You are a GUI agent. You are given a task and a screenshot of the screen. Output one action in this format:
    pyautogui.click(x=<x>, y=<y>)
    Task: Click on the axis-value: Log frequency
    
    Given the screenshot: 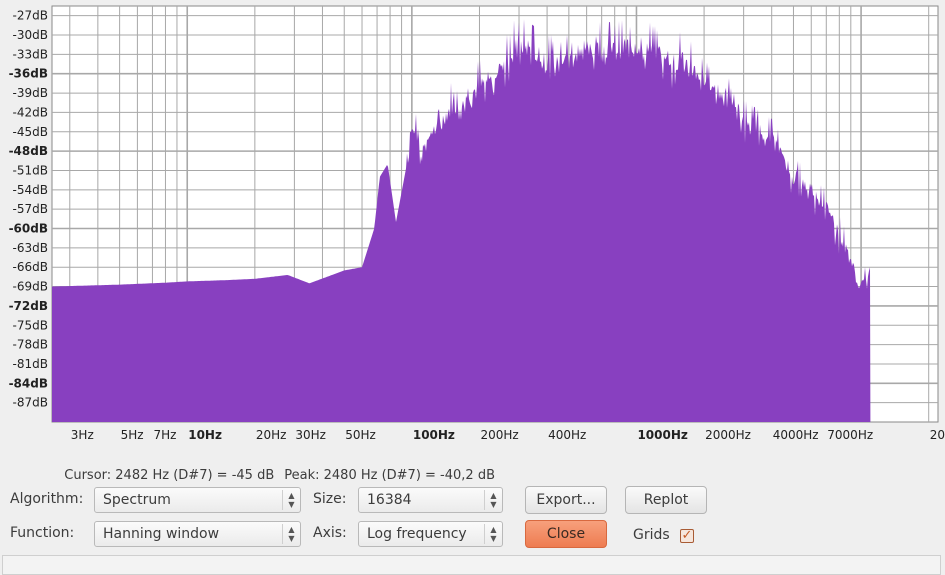 What is the action you would take?
    pyautogui.click(x=417, y=534)
    